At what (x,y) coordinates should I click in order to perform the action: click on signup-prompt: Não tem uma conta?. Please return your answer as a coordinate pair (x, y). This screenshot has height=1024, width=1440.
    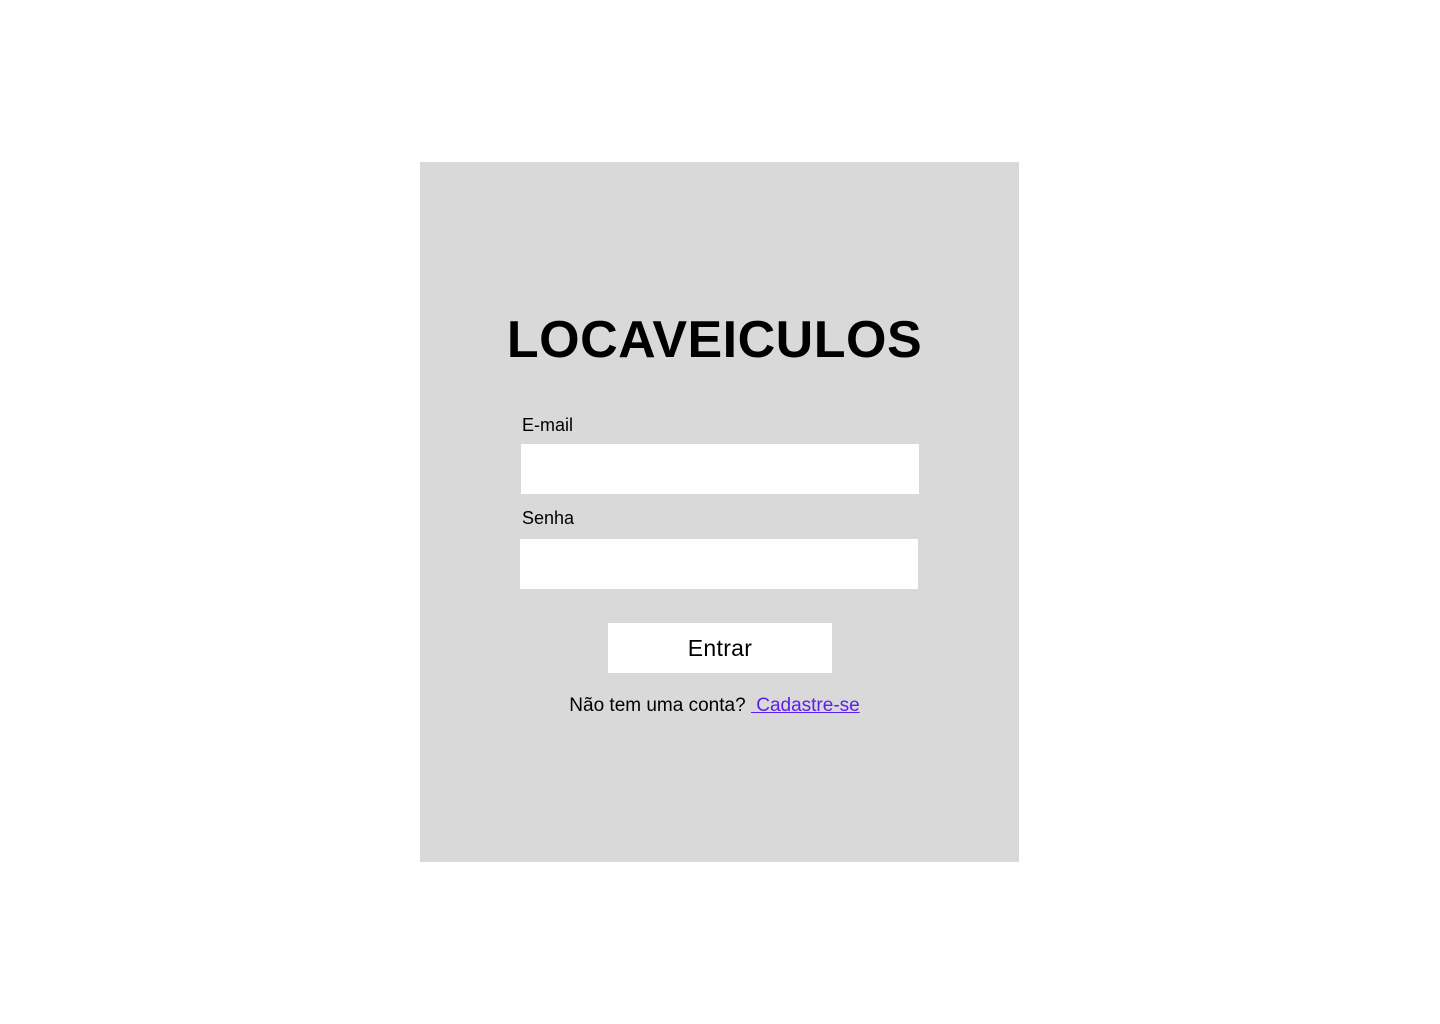
    Looking at the image, I should click on (657, 705).